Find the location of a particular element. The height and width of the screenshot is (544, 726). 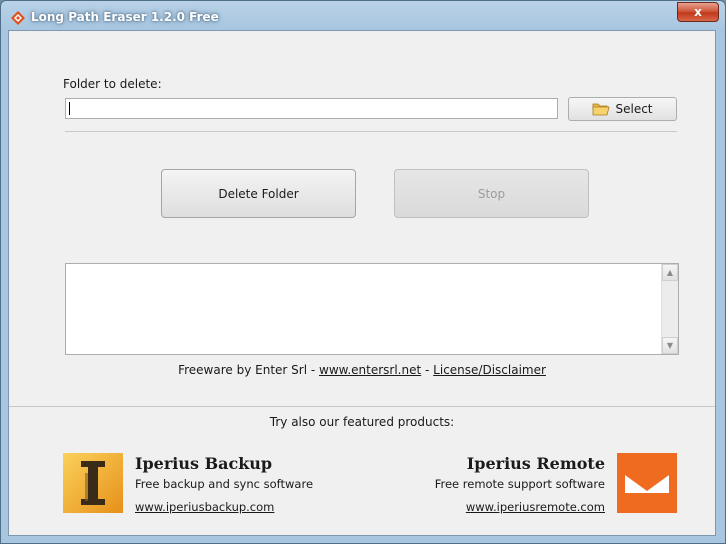

iperius-remote-name: Iperius Remote is located at coordinates (536, 463).